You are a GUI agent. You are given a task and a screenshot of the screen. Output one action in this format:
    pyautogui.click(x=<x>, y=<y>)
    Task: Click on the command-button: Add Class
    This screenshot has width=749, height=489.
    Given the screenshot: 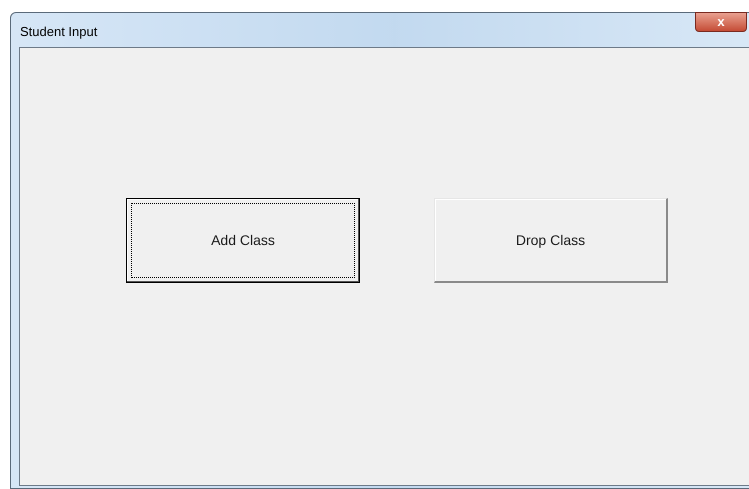 What is the action you would take?
    pyautogui.click(x=243, y=240)
    